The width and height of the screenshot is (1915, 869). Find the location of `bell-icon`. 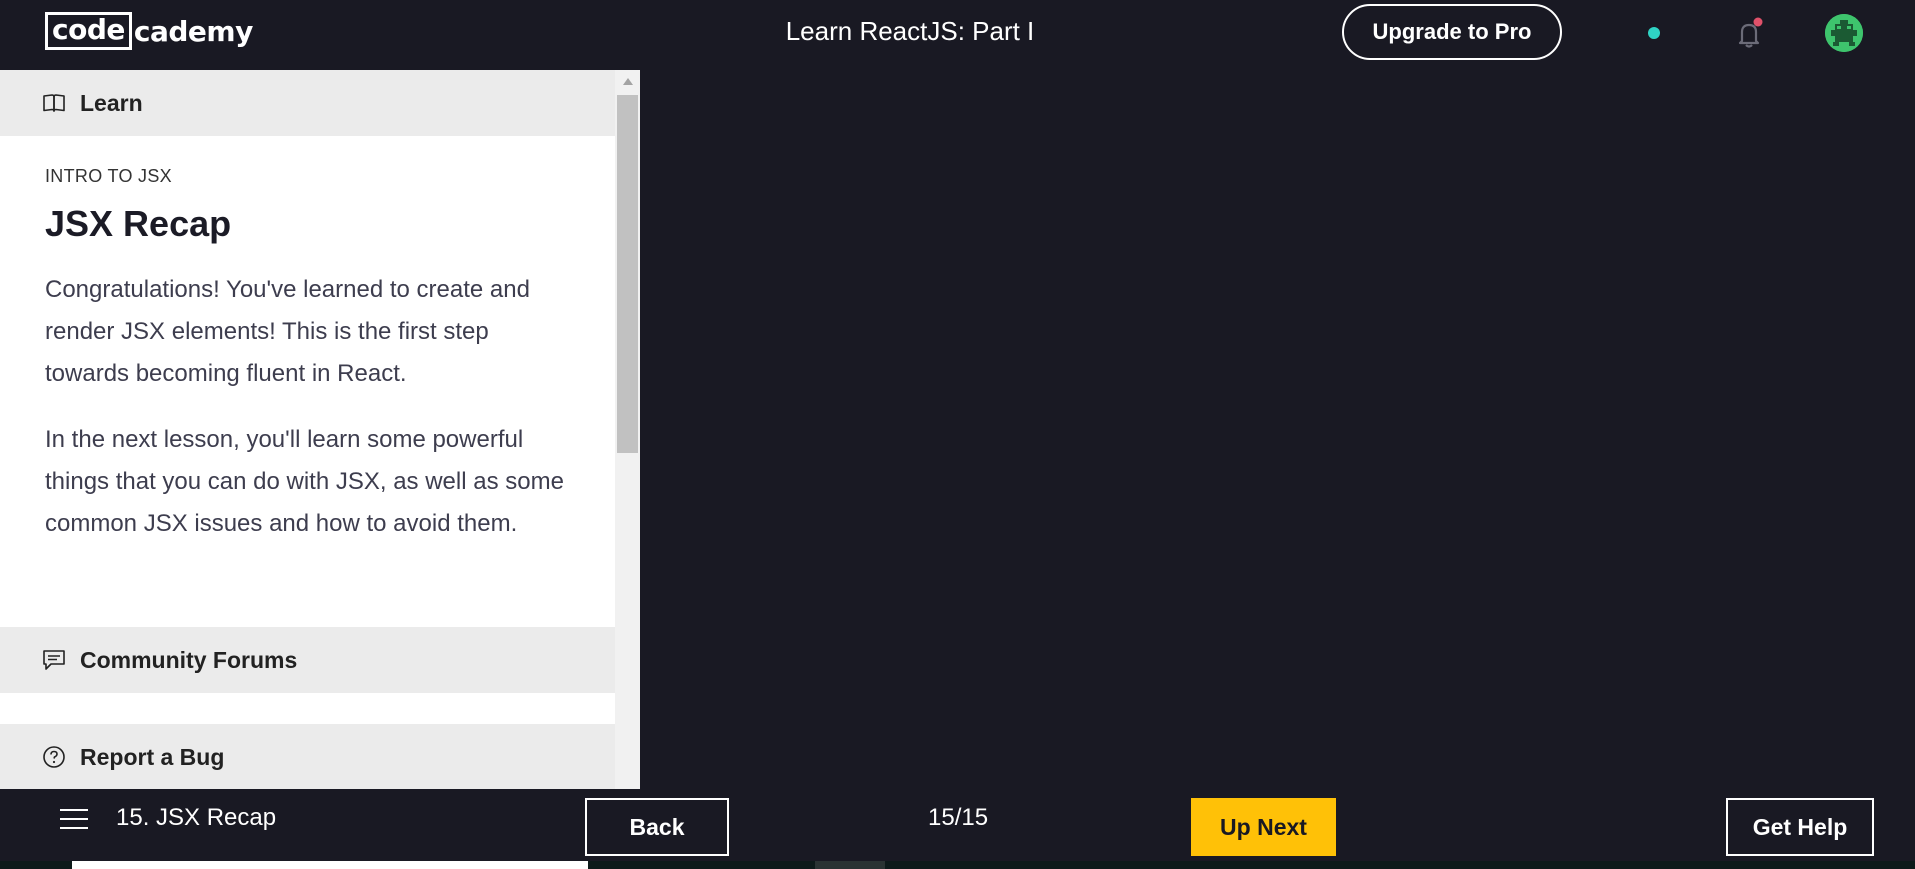

bell-icon is located at coordinates (1749, 34).